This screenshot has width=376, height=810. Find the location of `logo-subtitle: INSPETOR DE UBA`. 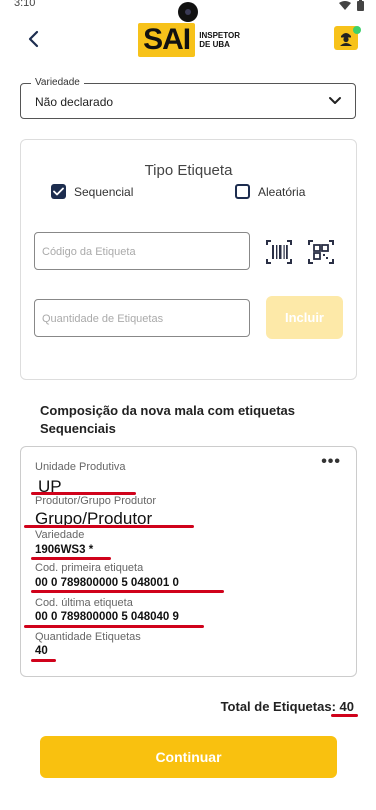

logo-subtitle: INSPETOR DE UBA is located at coordinates (219, 40).